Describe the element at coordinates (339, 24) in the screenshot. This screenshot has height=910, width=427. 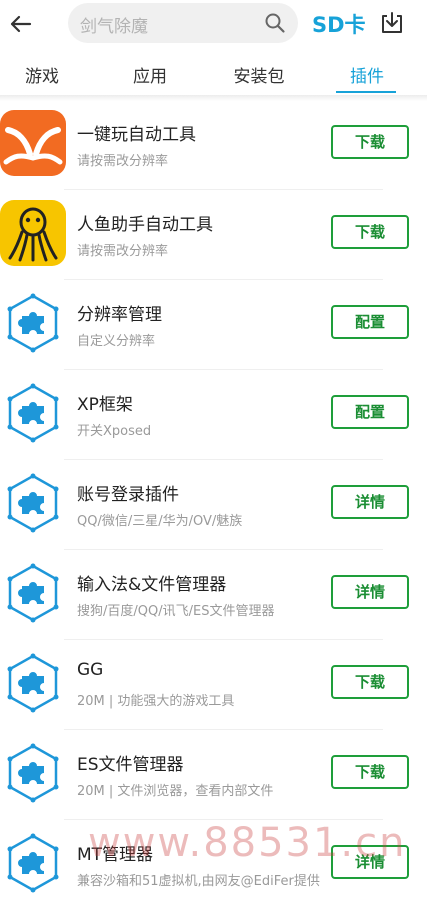
I see `sd-card-button: SD卡` at that location.